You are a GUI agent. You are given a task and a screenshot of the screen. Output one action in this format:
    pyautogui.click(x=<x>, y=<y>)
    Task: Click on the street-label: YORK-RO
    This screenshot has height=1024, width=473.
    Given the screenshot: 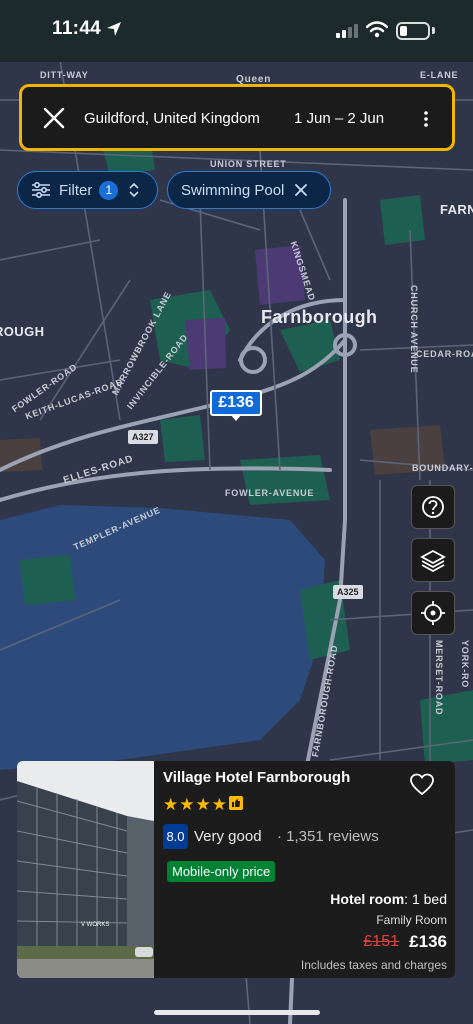 What is the action you would take?
    pyautogui.click(x=465, y=664)
    